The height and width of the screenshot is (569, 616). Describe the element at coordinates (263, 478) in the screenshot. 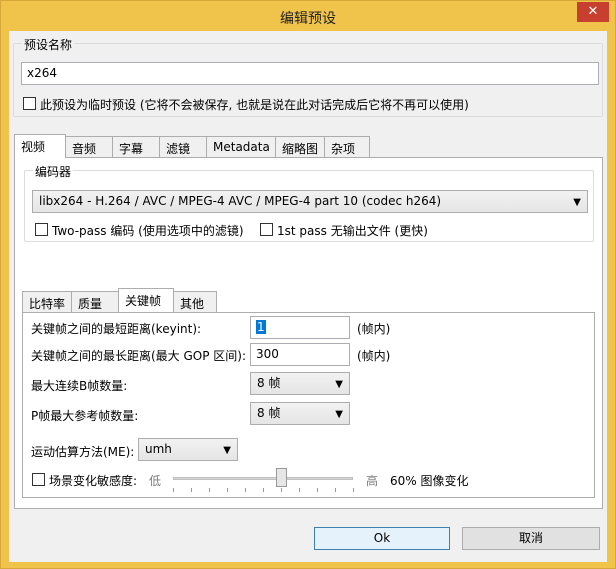

I see `scenecut-slider-track` at that location.